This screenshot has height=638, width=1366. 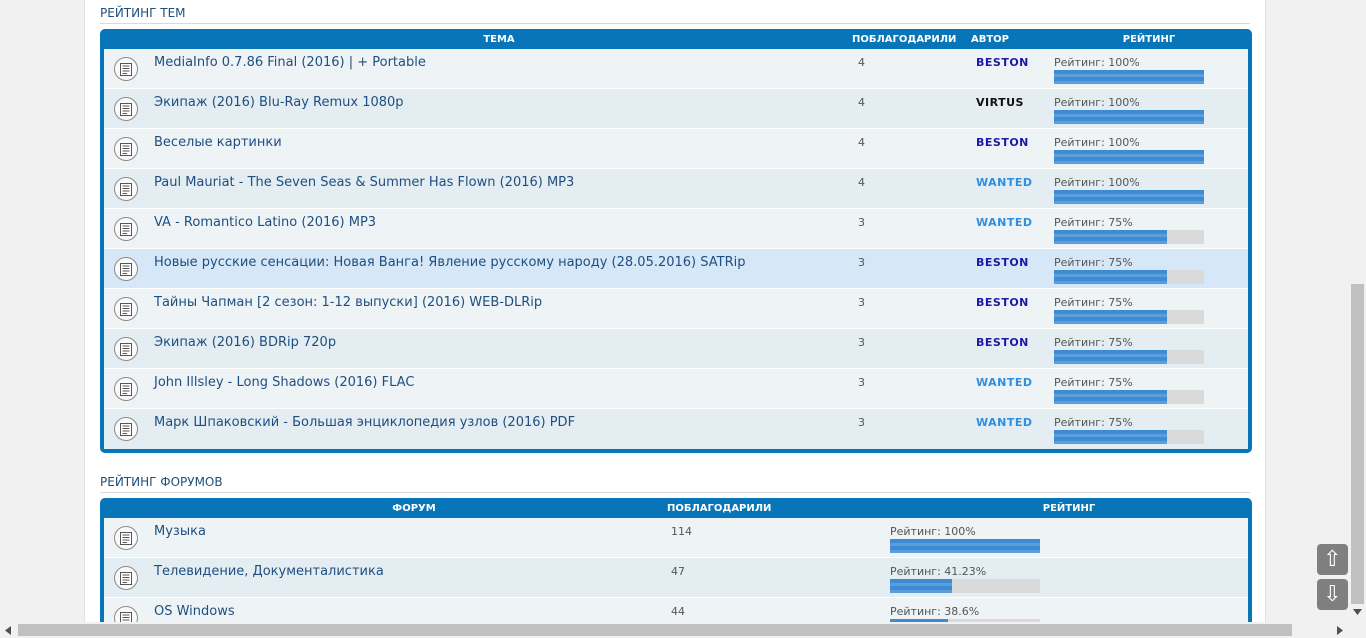 I want to click on col-thanks-header: ПОБЛАГОДАРИЛИ, so click(x=904, y=39).